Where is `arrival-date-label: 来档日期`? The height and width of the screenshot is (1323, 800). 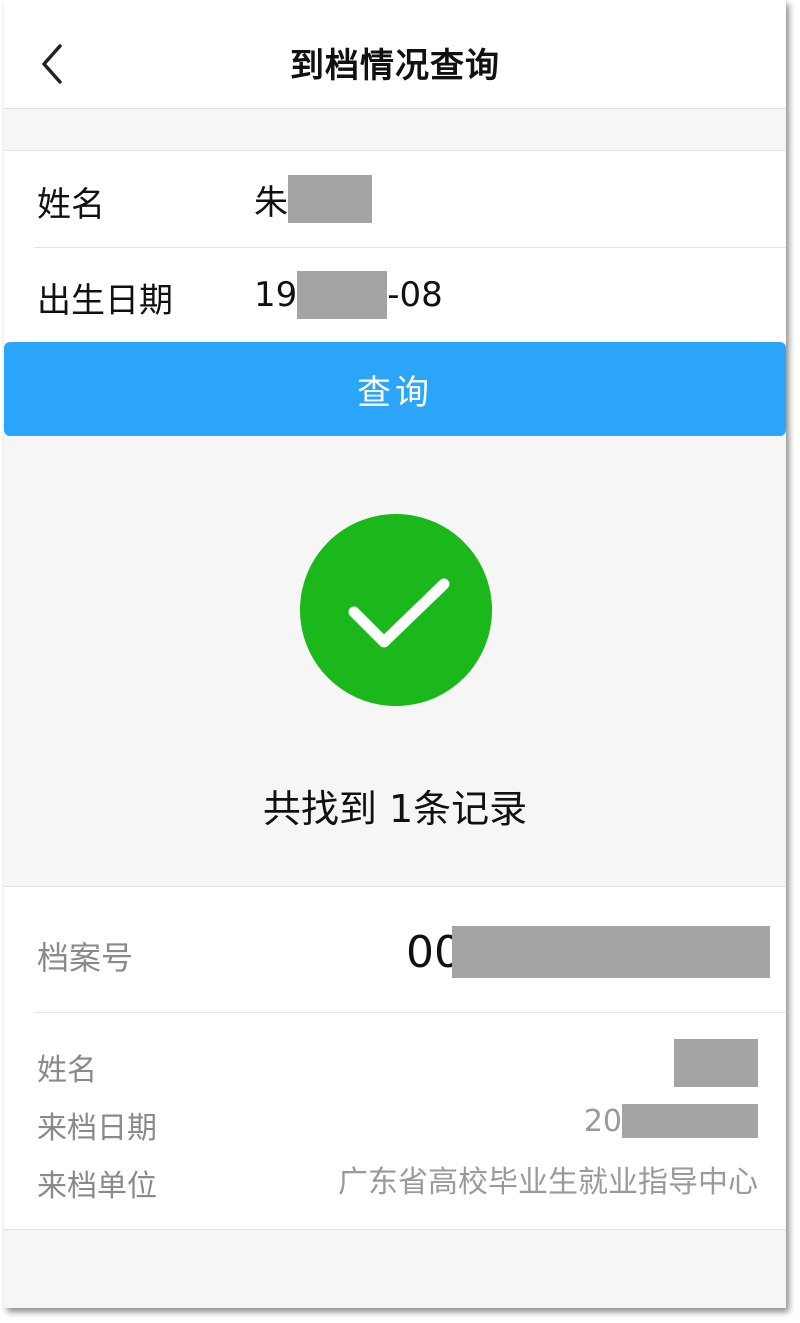 arrival-date-label: 来档日期 is located at coordinates (97, 1128).